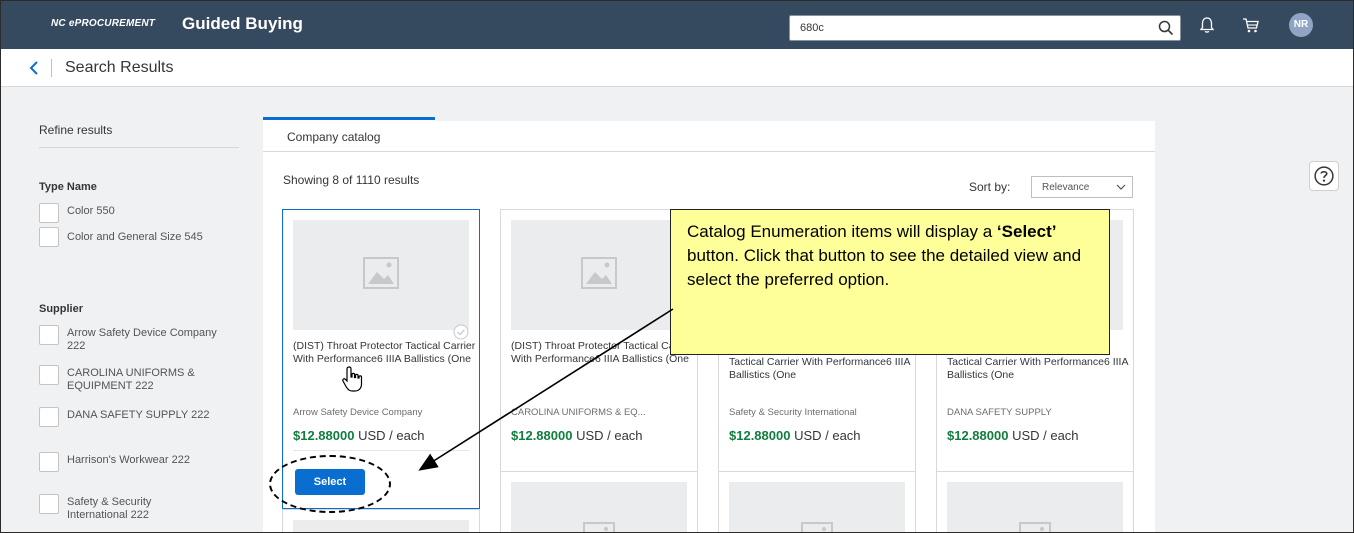 The height and width of the screenshot is (533, 1354). What do you see at coordinates (677, 25) in the screenshot?
I see `shell-header: NC ePROCUREMENT Guided Buying 680c NR` at bounding box center [677, 25].